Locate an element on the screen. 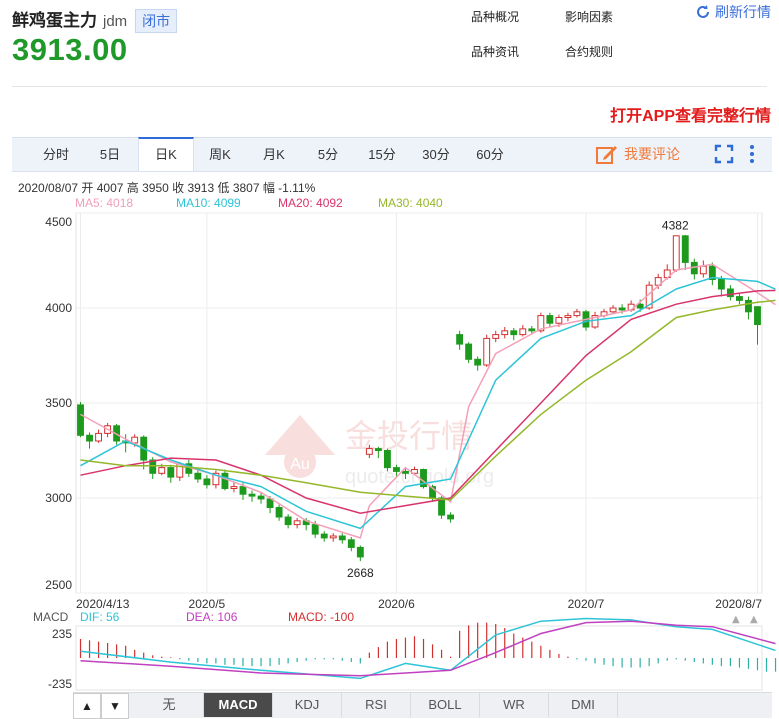 The height and width of the screenshot is (719, 779). y-tick-label: 2500 is located at coordinates (58, 585).